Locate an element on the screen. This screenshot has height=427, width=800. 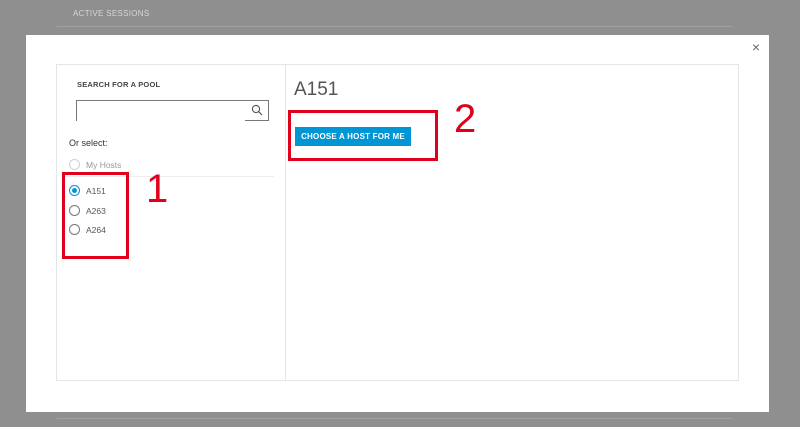
background-header: ACTIVE SESSIONS is located at coordinates (395, 13).